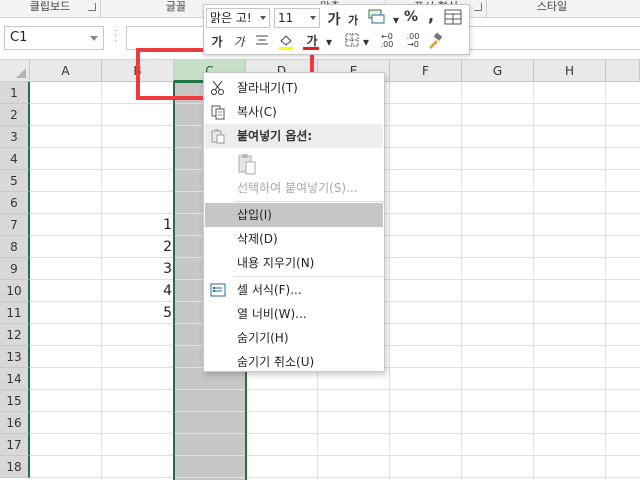 This screenshot has width=640, height=480. Describe the element at coordinates (294, 338) in the screenshot. I see `menu-item-hide: 숨기기(H)` at that location.